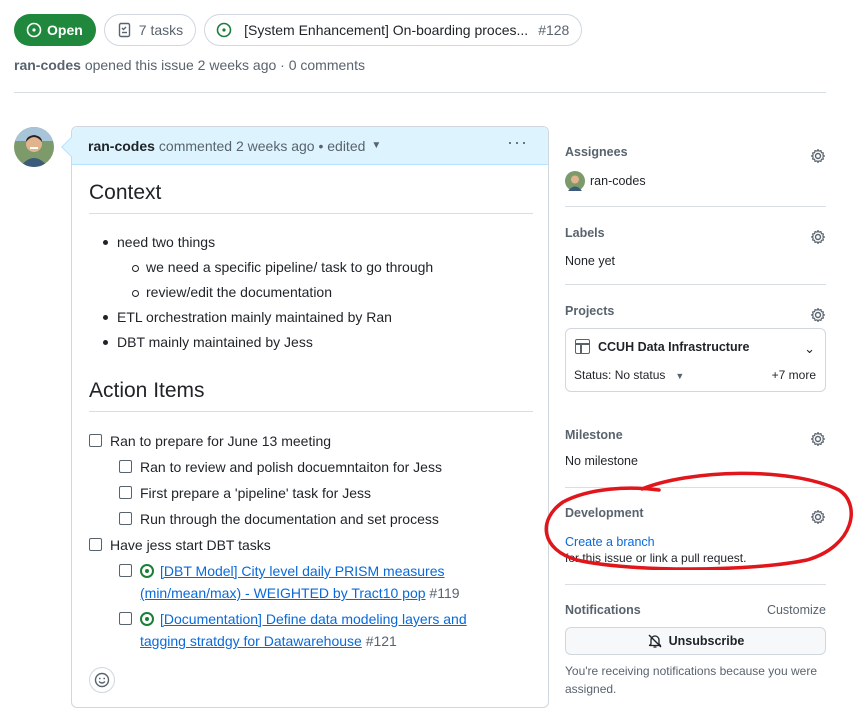 This screenshot has width=853, height=712. What do you see at coordinates (796, 610) in the screenshot?
I see `customize-link: Customize` at bounding box center [796, 610].